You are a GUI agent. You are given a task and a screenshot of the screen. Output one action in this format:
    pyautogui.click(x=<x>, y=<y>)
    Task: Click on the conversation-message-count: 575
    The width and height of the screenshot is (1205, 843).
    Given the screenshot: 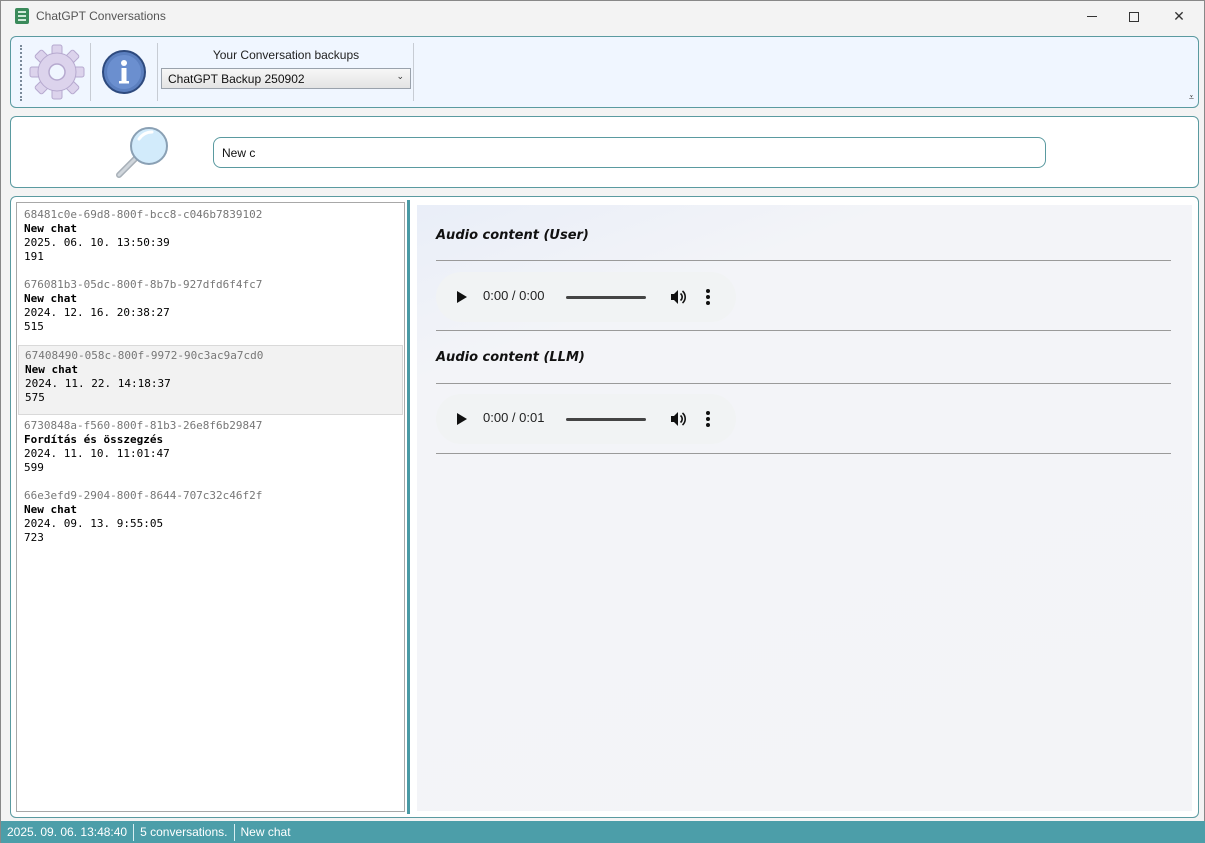 What is the action you would take?
    pyautogui.click(x=35, y=397)
    